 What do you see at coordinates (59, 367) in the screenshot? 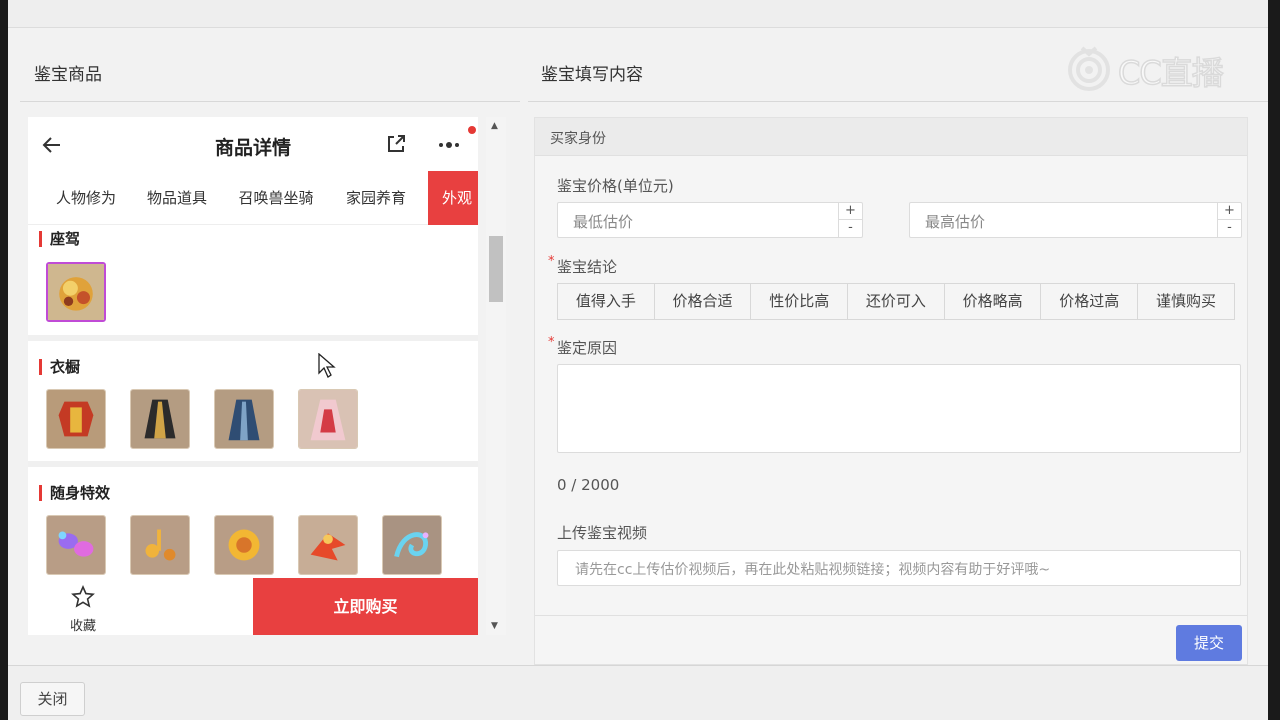
I see `section-title-wardrobe: 衣橱` at bounding box center [59, 367].